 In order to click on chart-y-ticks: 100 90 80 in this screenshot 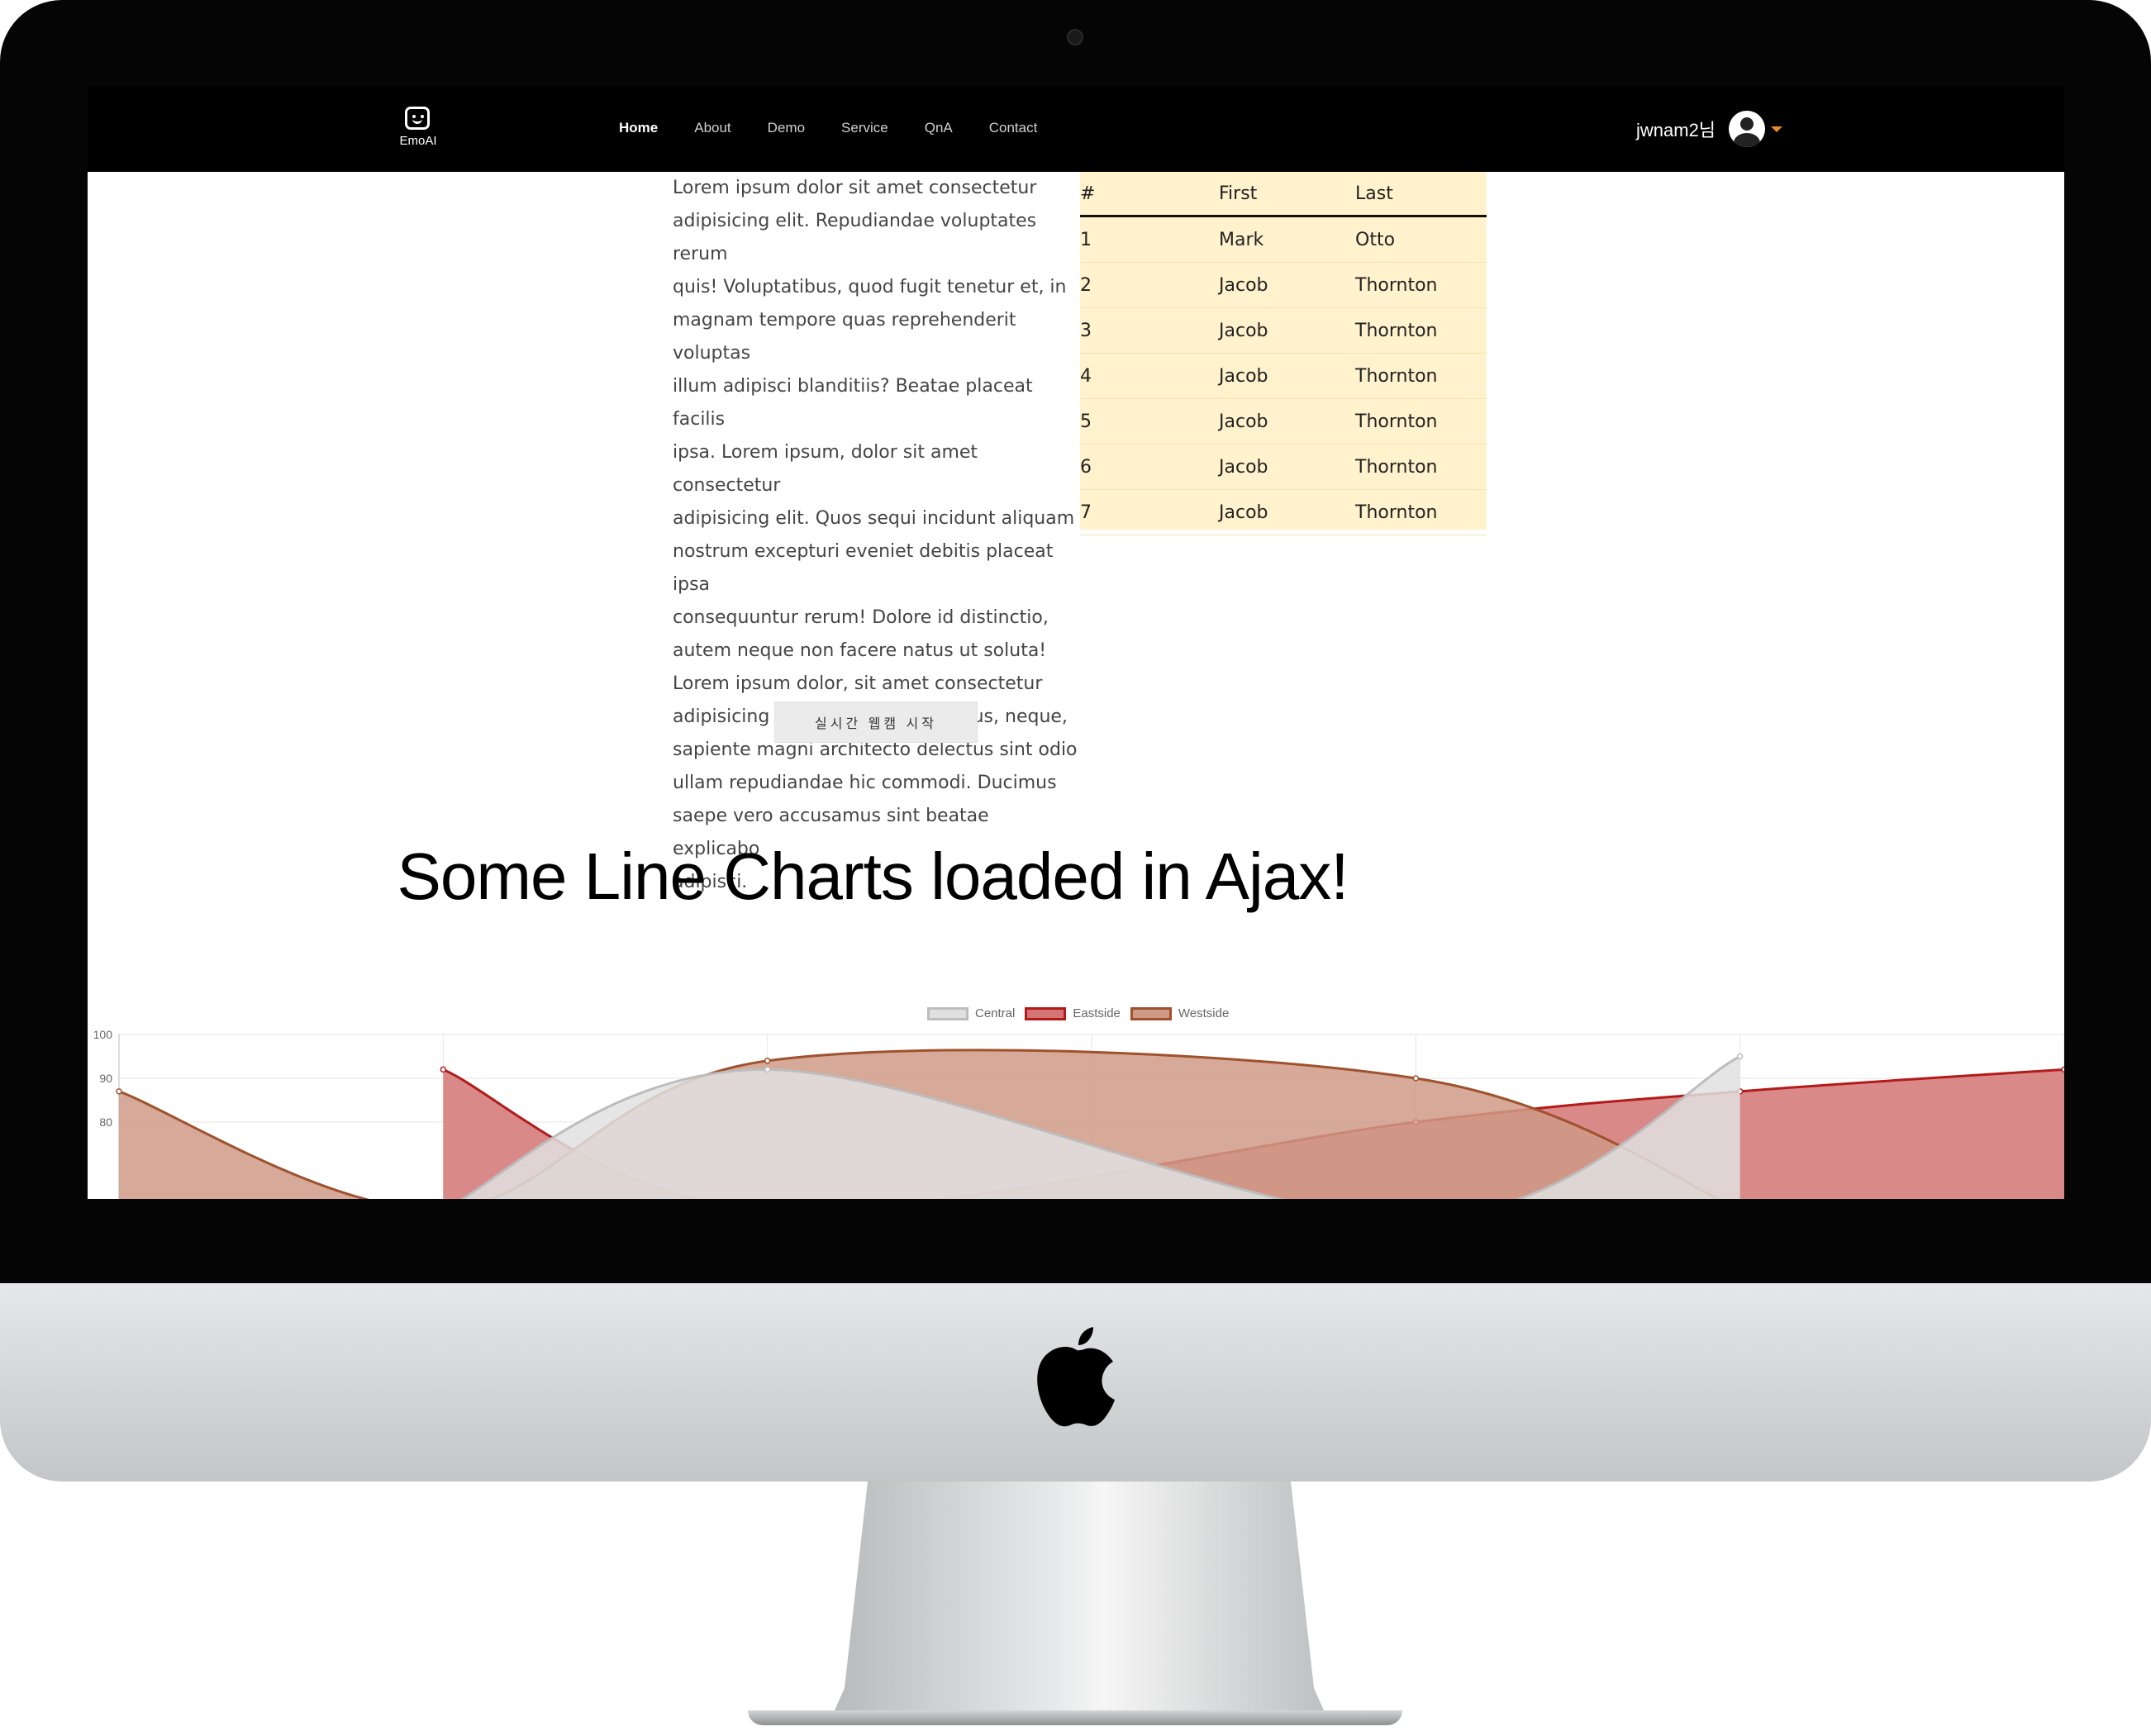, I will do `click(103, 1078)`.